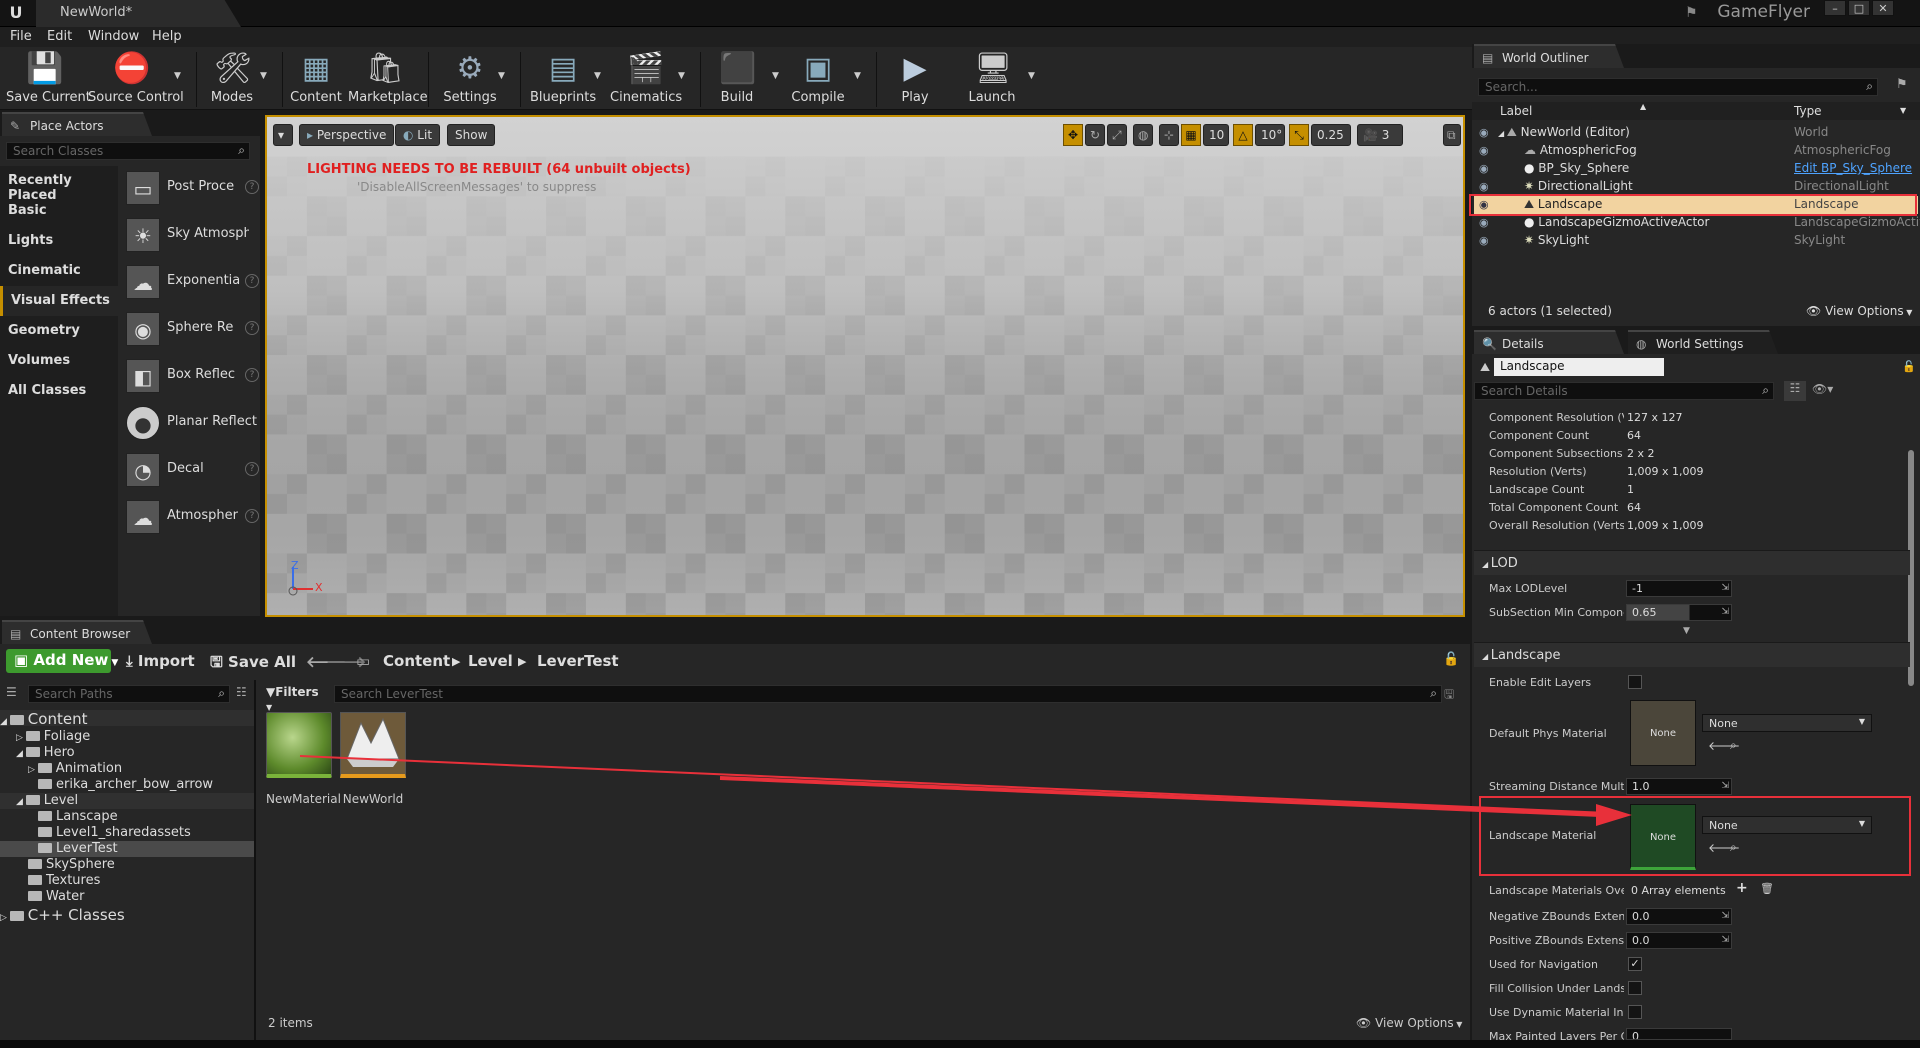 This screenshot has height=1048, width=1920. I want to click on save-search-icon: 🖫, so click(1449, 695).